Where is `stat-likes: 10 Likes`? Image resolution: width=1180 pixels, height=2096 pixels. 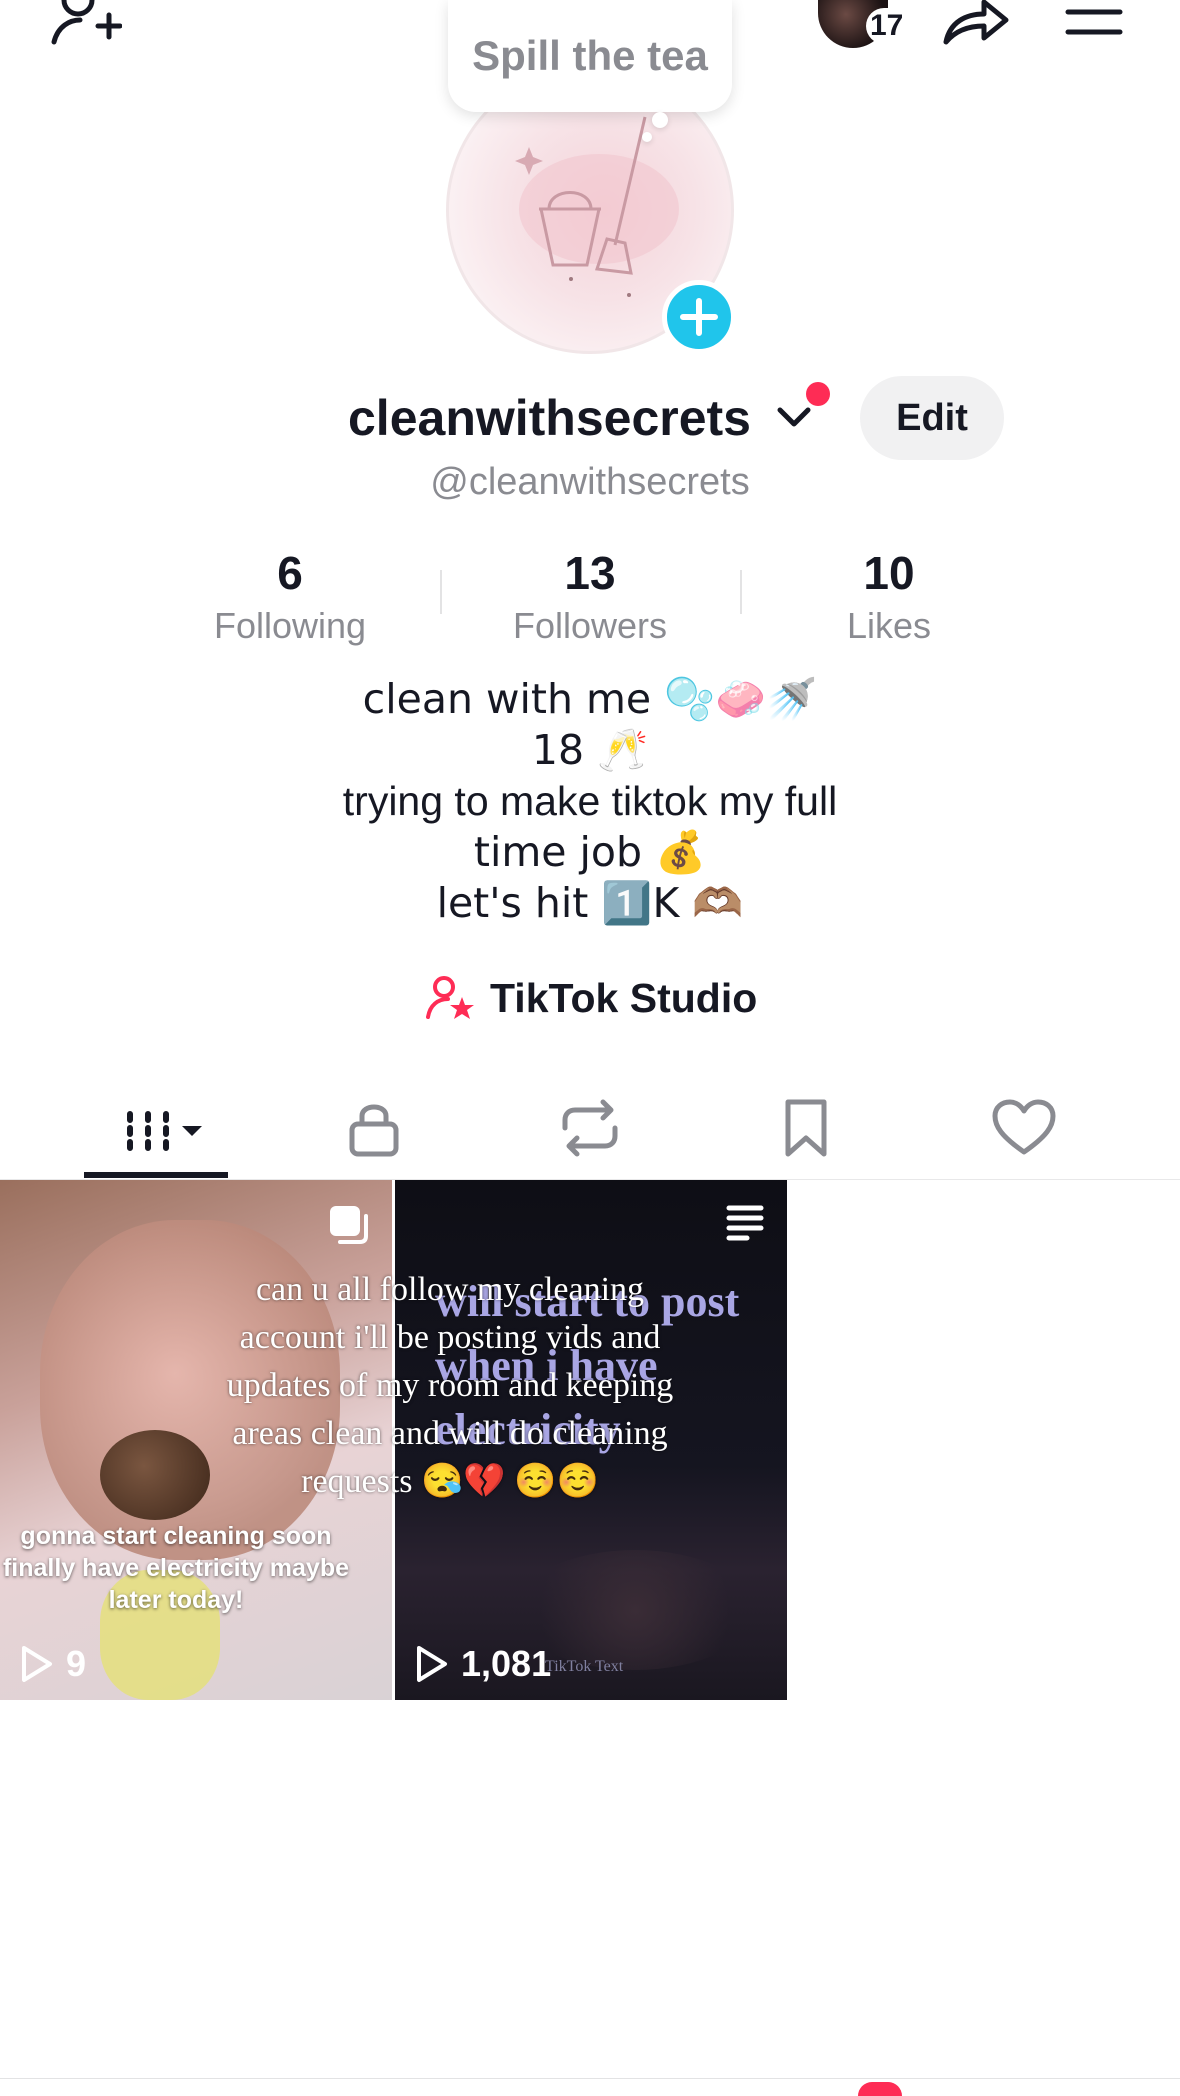
stat-likes: 10 Likes is located at coordinates (889, 597).